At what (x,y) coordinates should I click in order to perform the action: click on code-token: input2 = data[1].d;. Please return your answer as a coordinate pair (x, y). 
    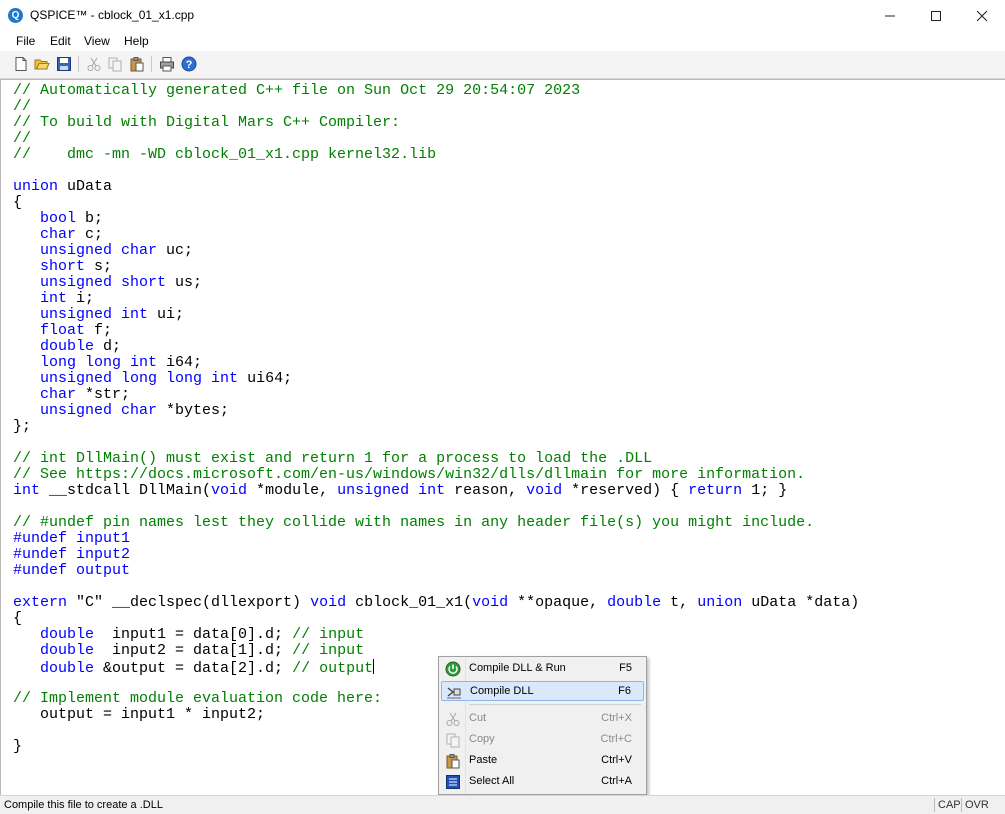
    Looking at the image, I should click on (193, 650).